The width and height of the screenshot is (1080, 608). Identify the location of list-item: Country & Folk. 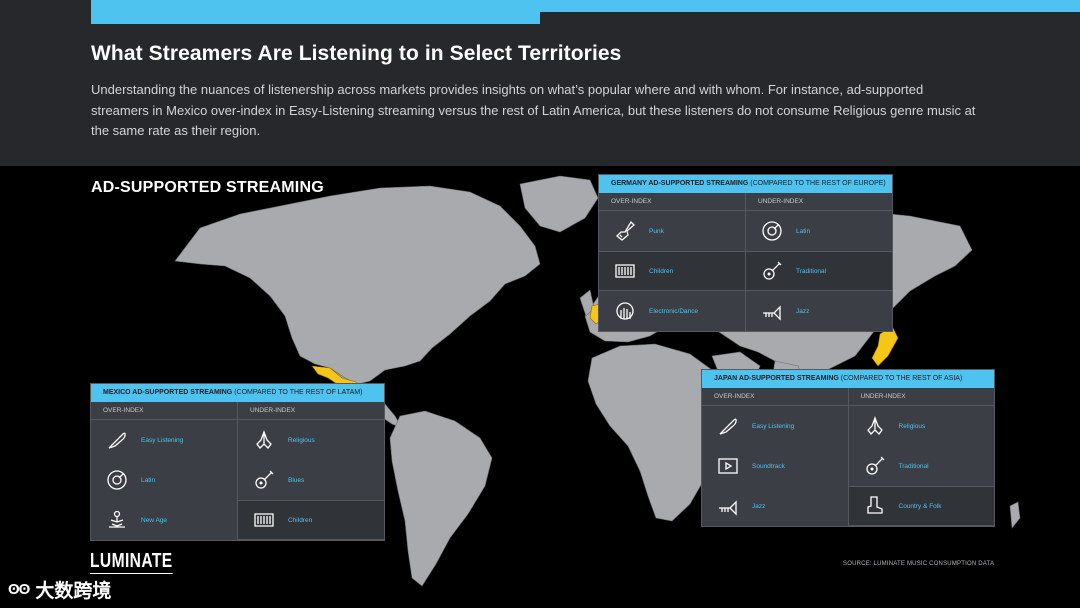
(921, 506).